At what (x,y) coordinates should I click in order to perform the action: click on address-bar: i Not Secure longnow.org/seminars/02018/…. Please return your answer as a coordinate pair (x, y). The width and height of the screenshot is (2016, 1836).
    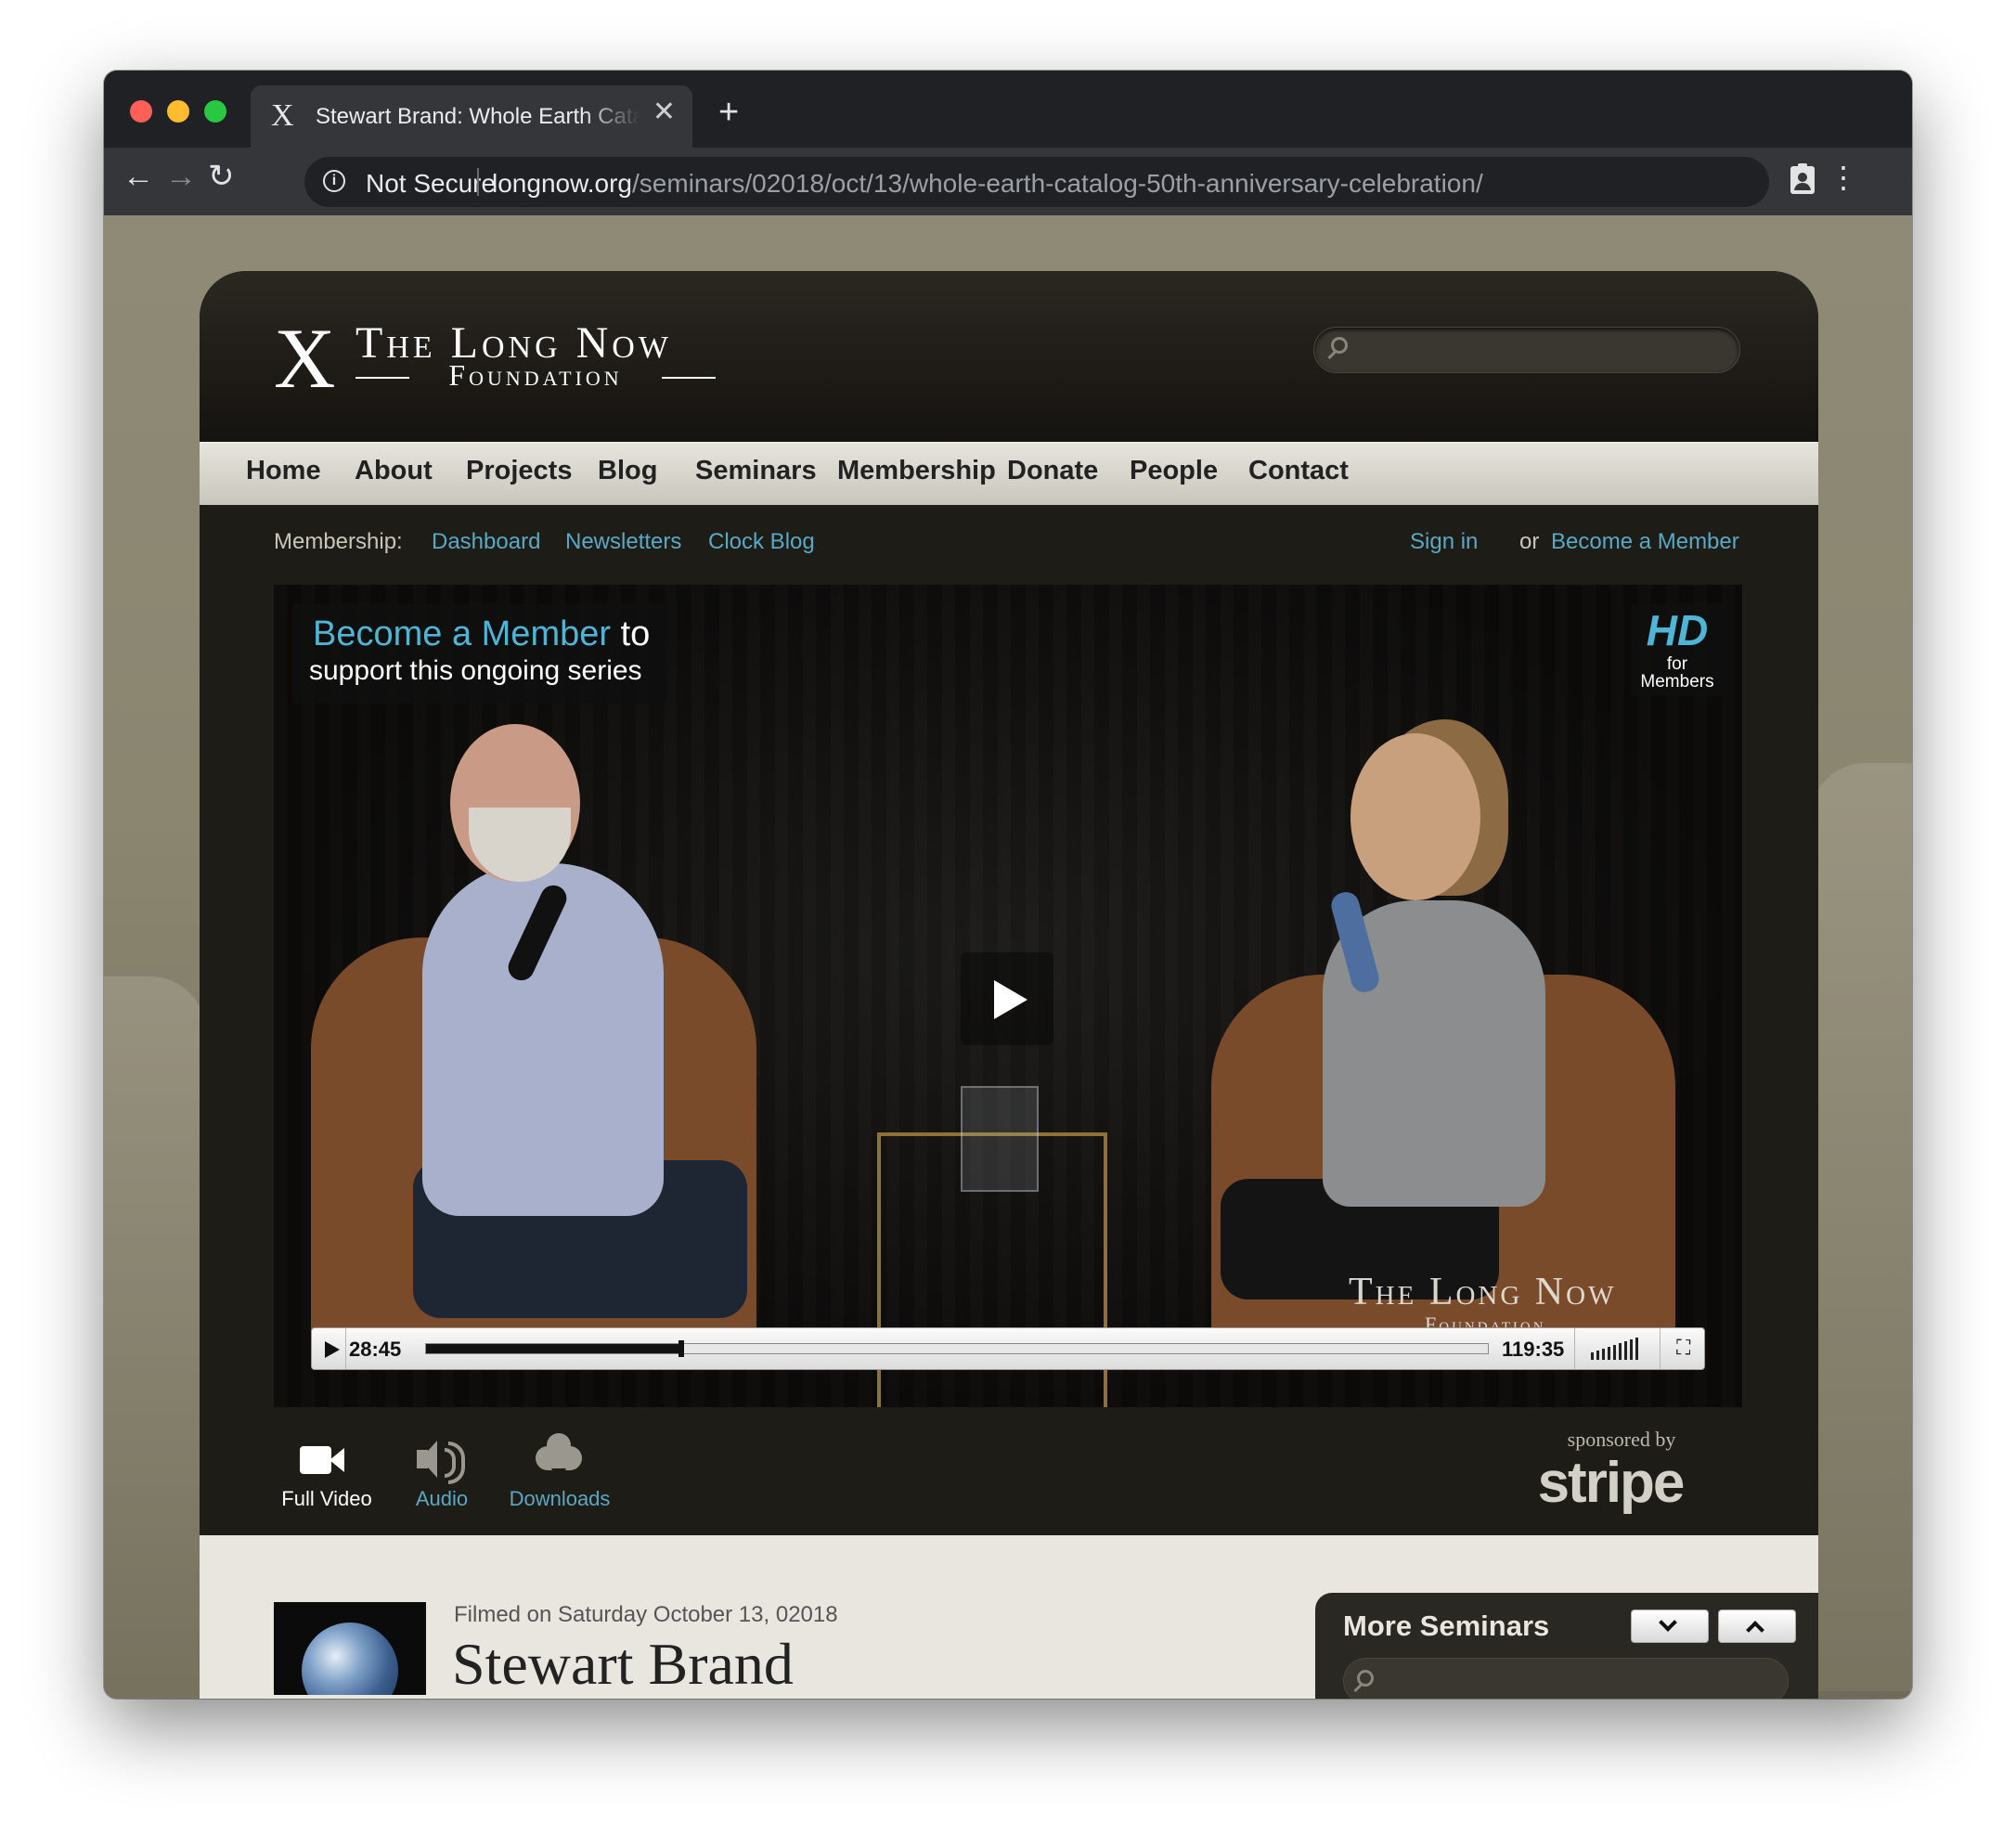
    Looking at the image, I should click on (1036, 182).